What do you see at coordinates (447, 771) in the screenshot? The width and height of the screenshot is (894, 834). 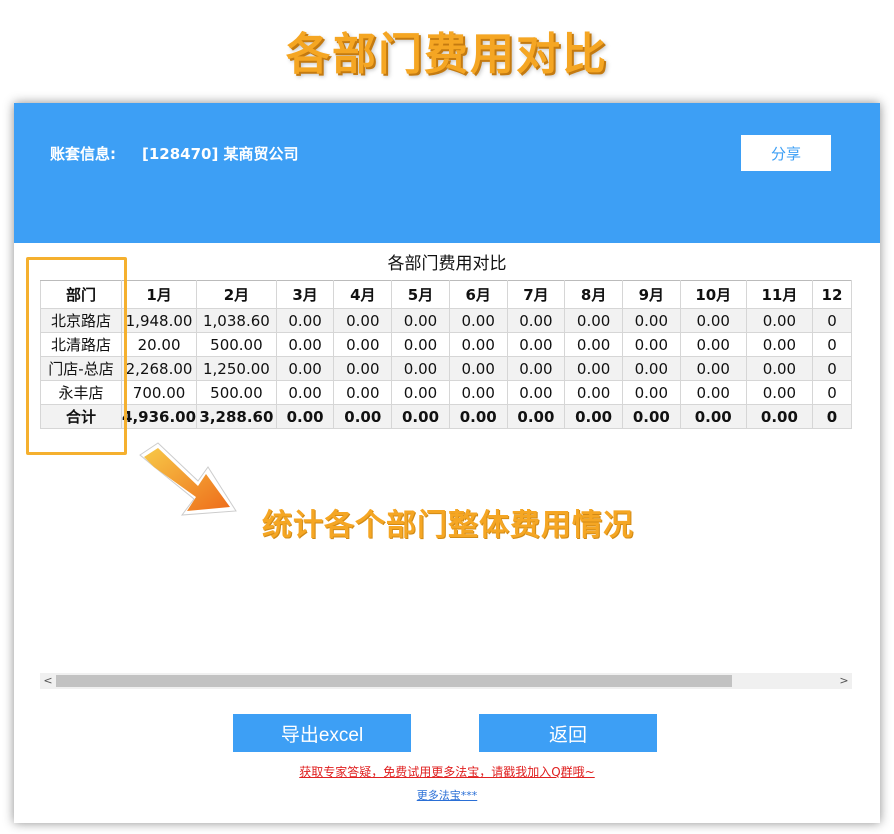 I see `promo-link: 获取专家答疑，免费试用更多法宝，请戳我加入Q群哦~` at bounding box center [447, 771].